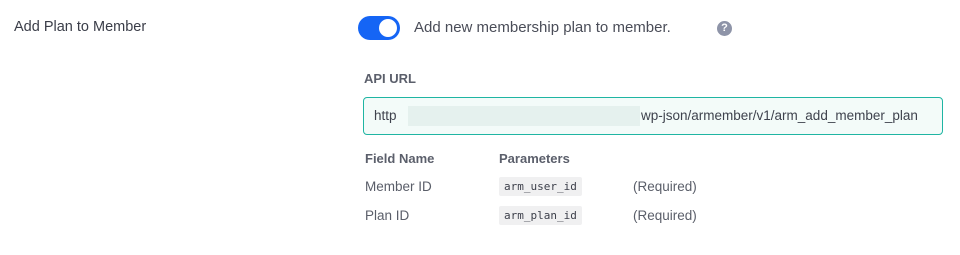 The width and height of the screenshot is (960, 255). I want to click on add-plan-to-member-label: Add Plan to Member, so click(80, 27).